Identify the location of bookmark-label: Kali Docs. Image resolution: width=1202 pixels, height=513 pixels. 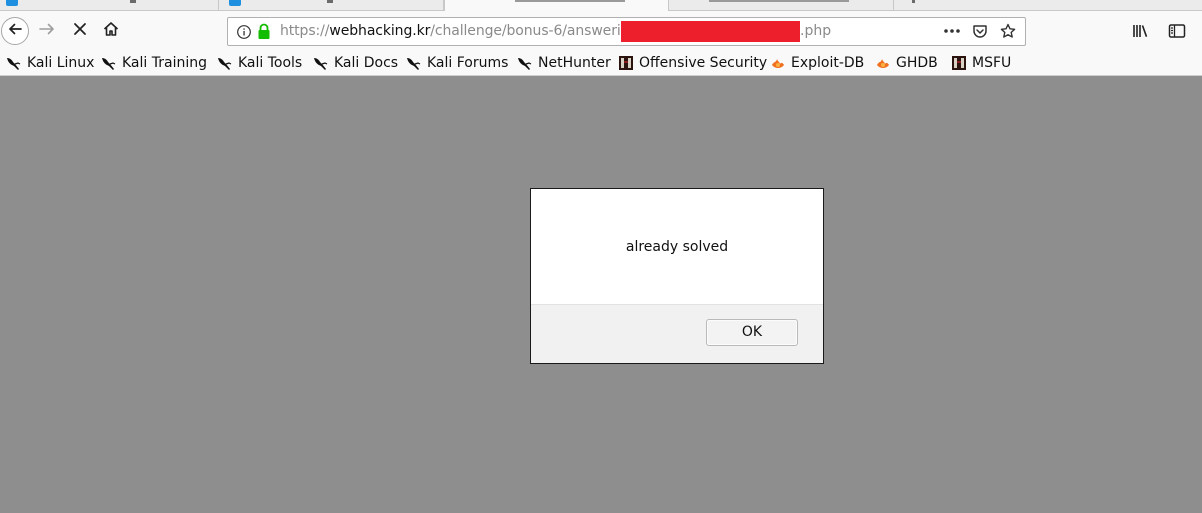
(366, 63).